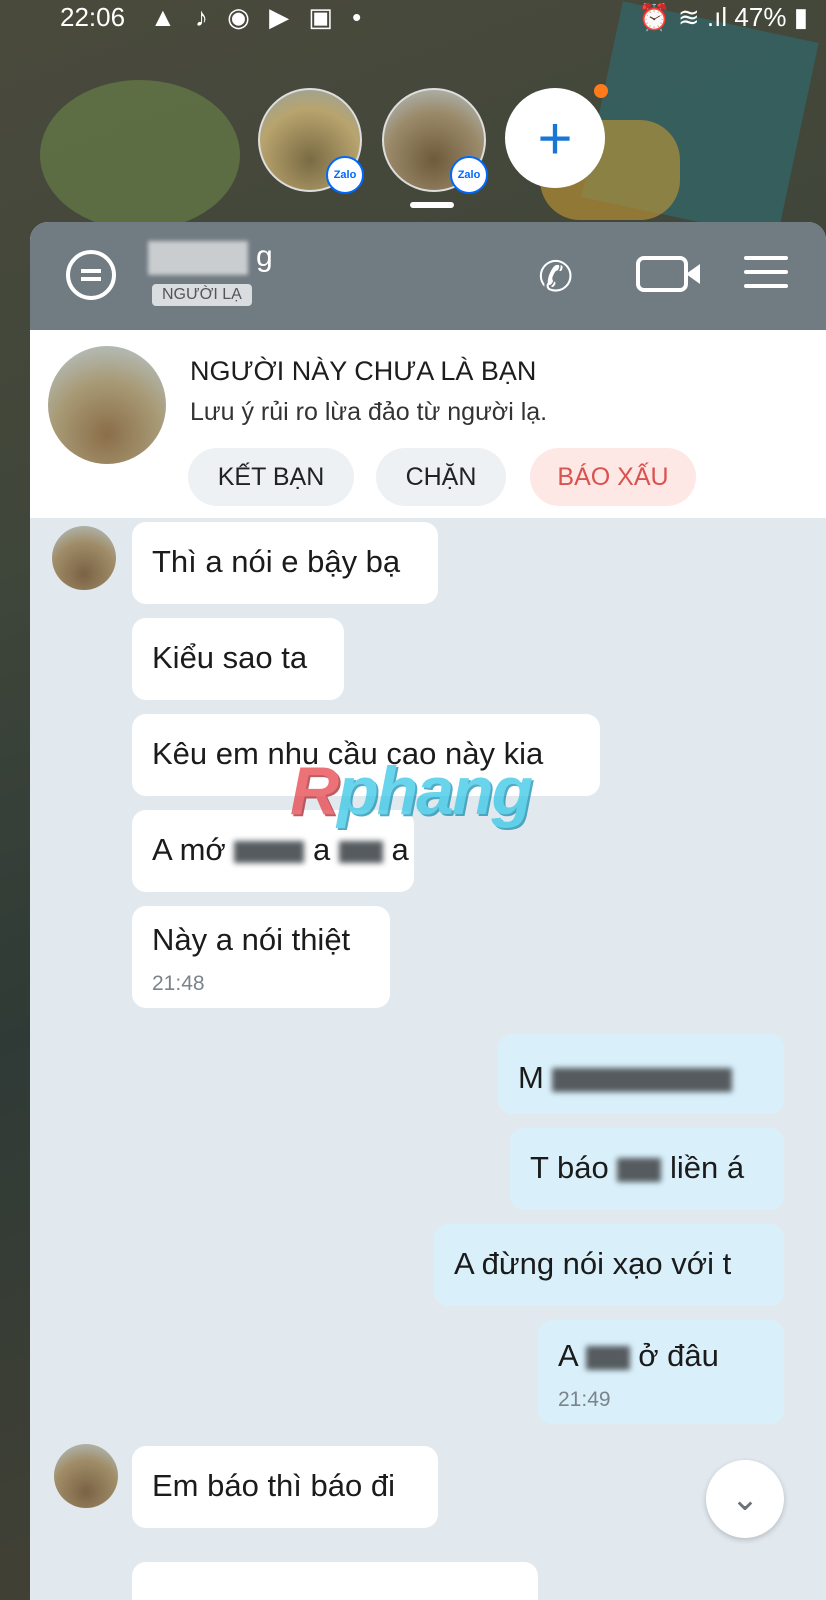 This screenshot has width=826, height=1600. What do you see at coordinates (178, 983) in the screenshot?
I see `message-time: 21:48` at bounding box center [178, 983].